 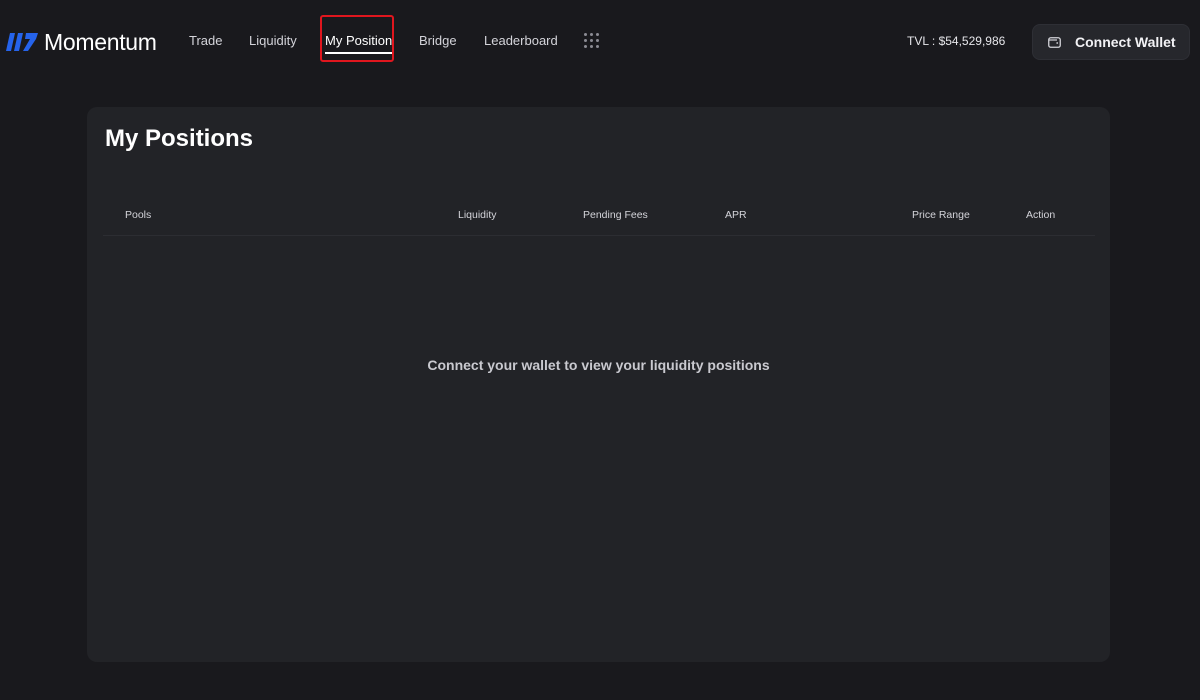 I want to click on column-header-action: Action, so click(x=1041, y=215).